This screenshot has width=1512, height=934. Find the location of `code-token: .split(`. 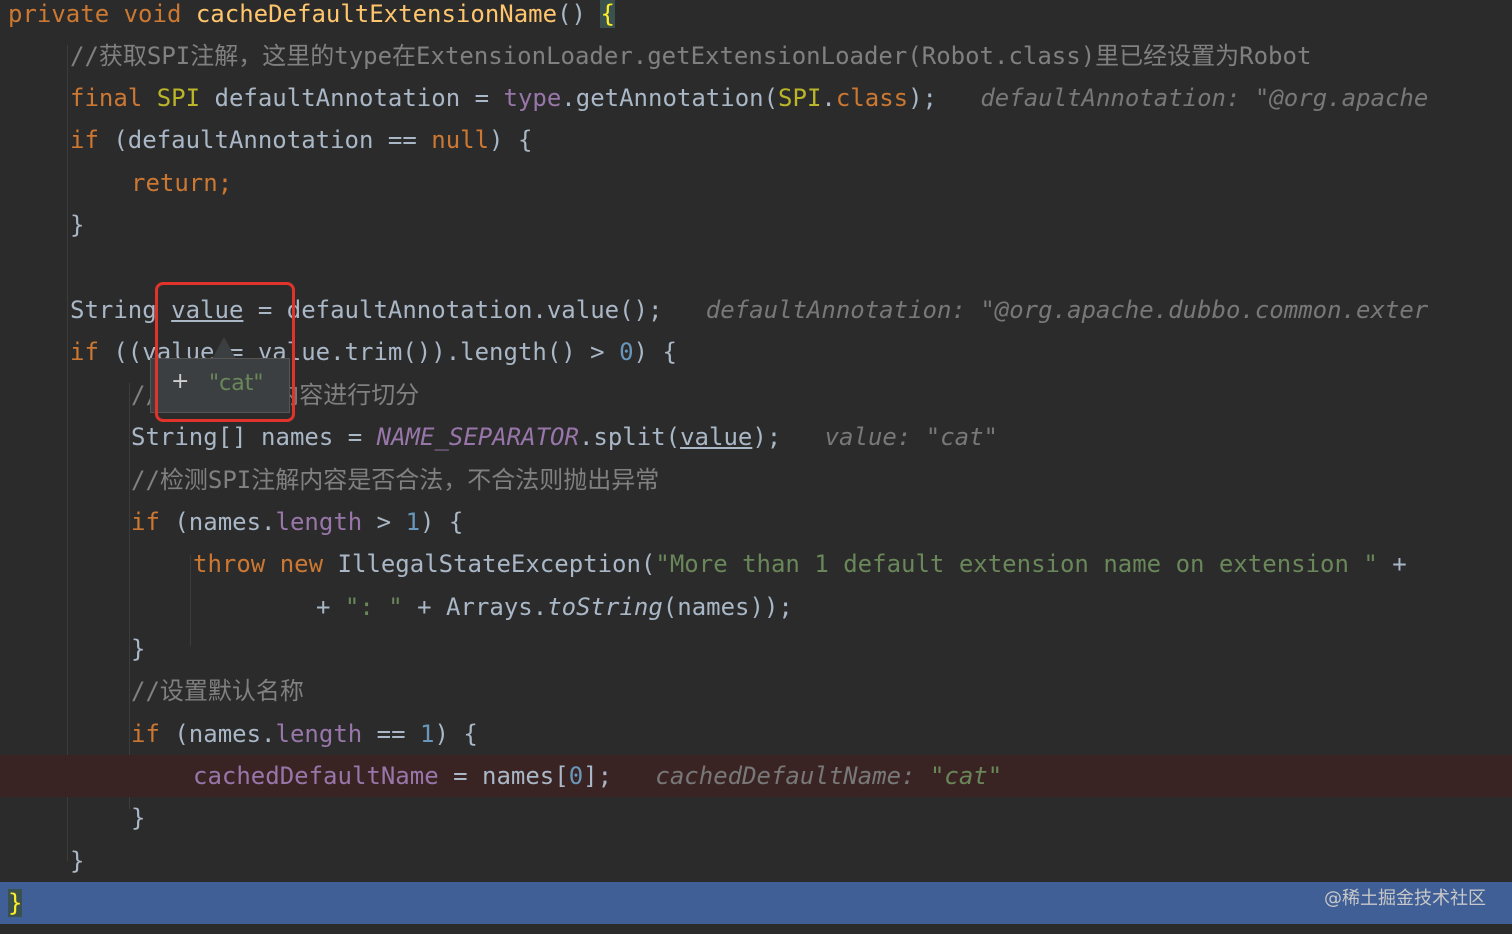

code-token: .split( is located at coordinates (629, 437).